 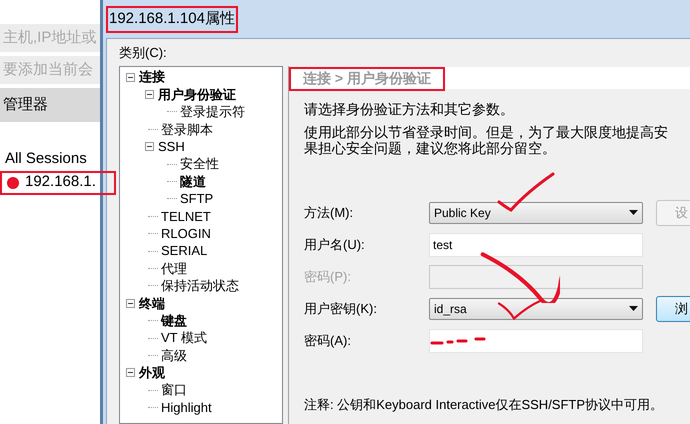 What do you see at coordinates (193, 182) in the screenshot?
I see `tree-item: 隧道` at bounding box center [193, 182].